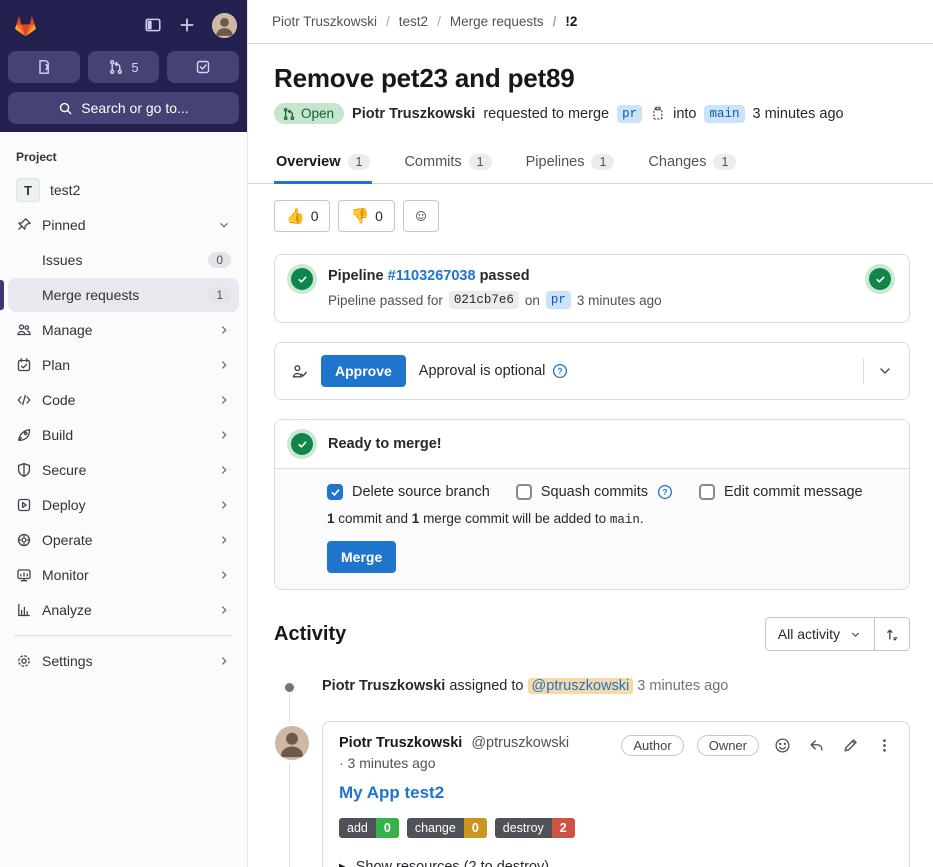 The width and height of the screenshot is (933, 867). I want to click on stat-count: 0, so click(387, 828).